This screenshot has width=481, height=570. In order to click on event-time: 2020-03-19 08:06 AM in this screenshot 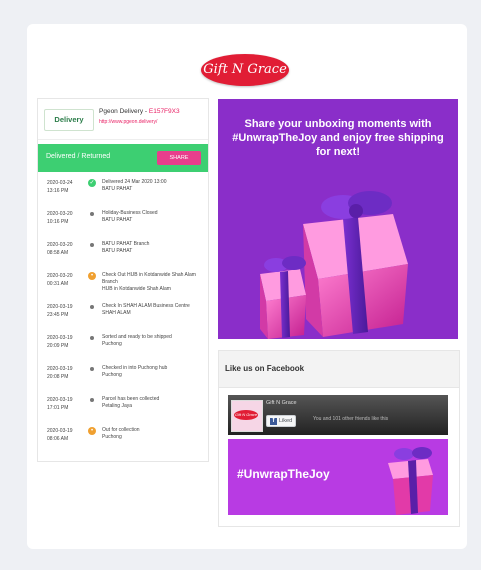, I will do `click(60, 435)`.